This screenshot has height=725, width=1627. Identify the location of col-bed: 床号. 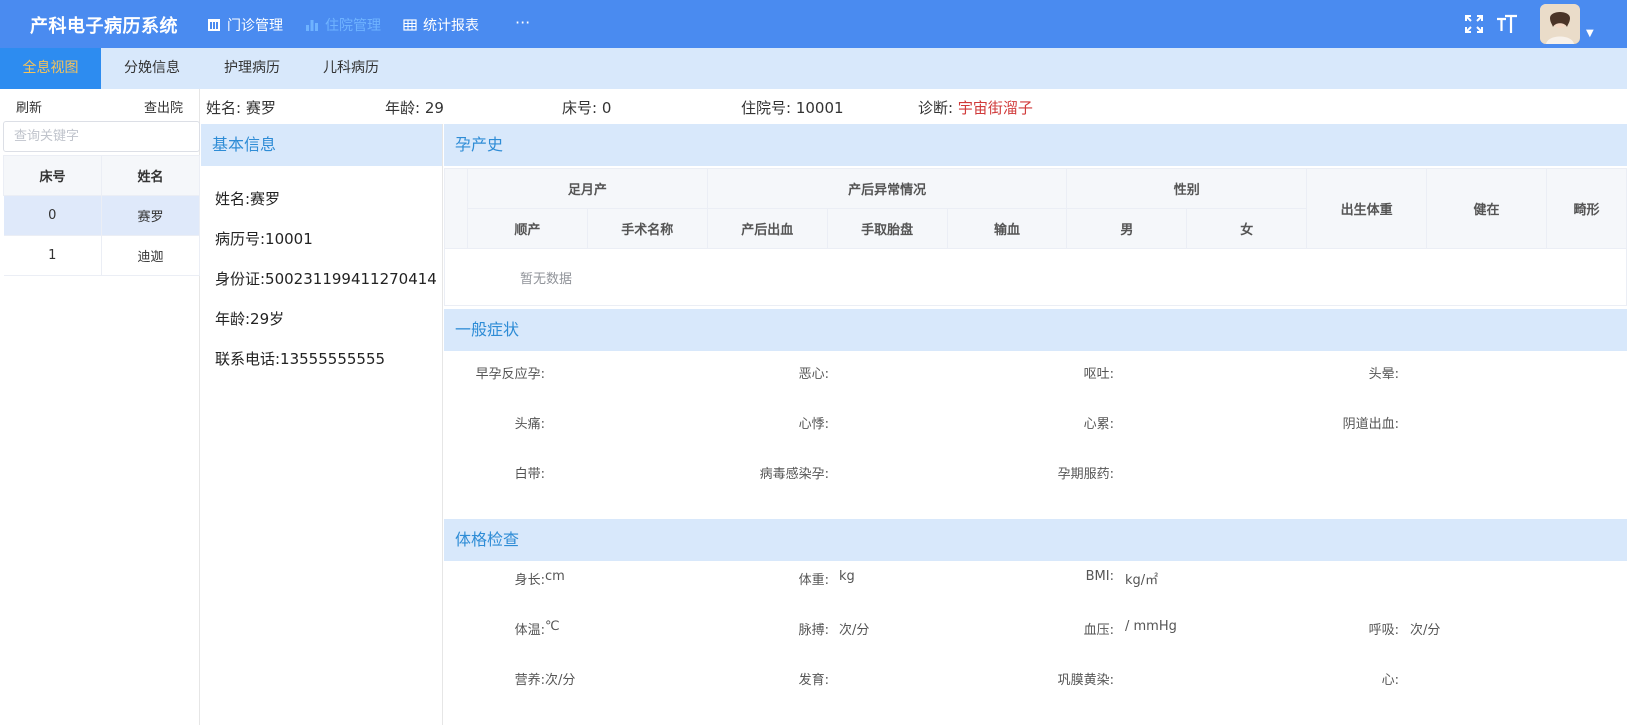
(52, 175).